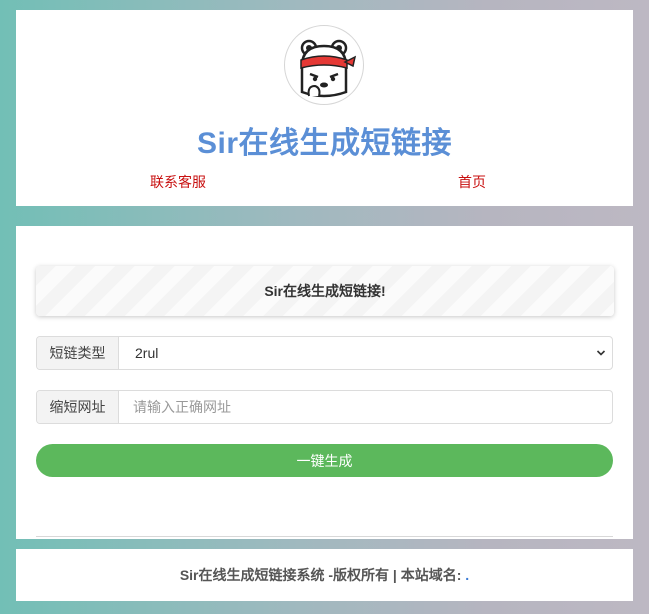 The width and height of the screenshot is (649, 614). I want to click on url-field: 缩短网址, so click(324, 407).